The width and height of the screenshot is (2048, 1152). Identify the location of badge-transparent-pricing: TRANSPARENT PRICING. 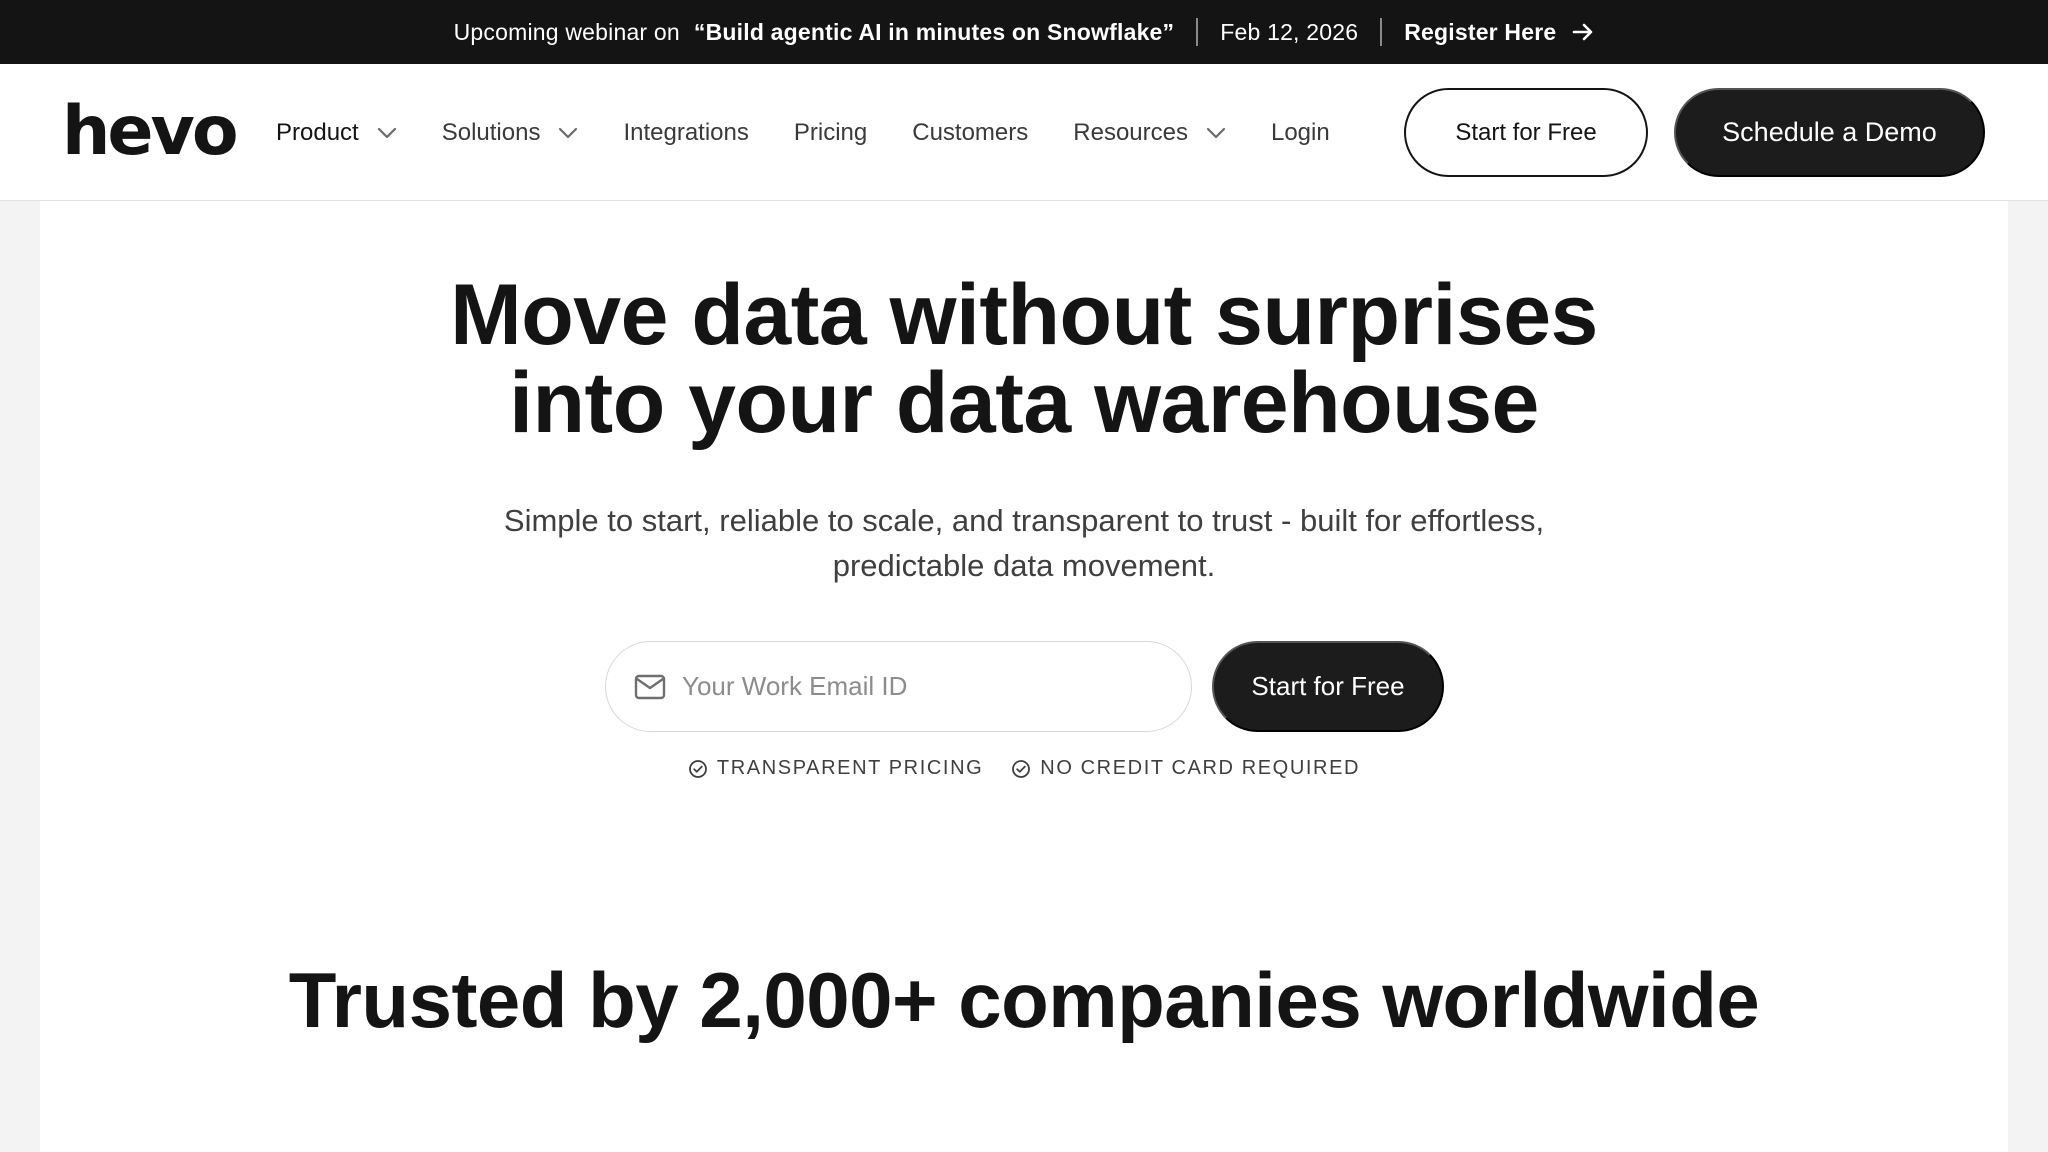
(835, 768).